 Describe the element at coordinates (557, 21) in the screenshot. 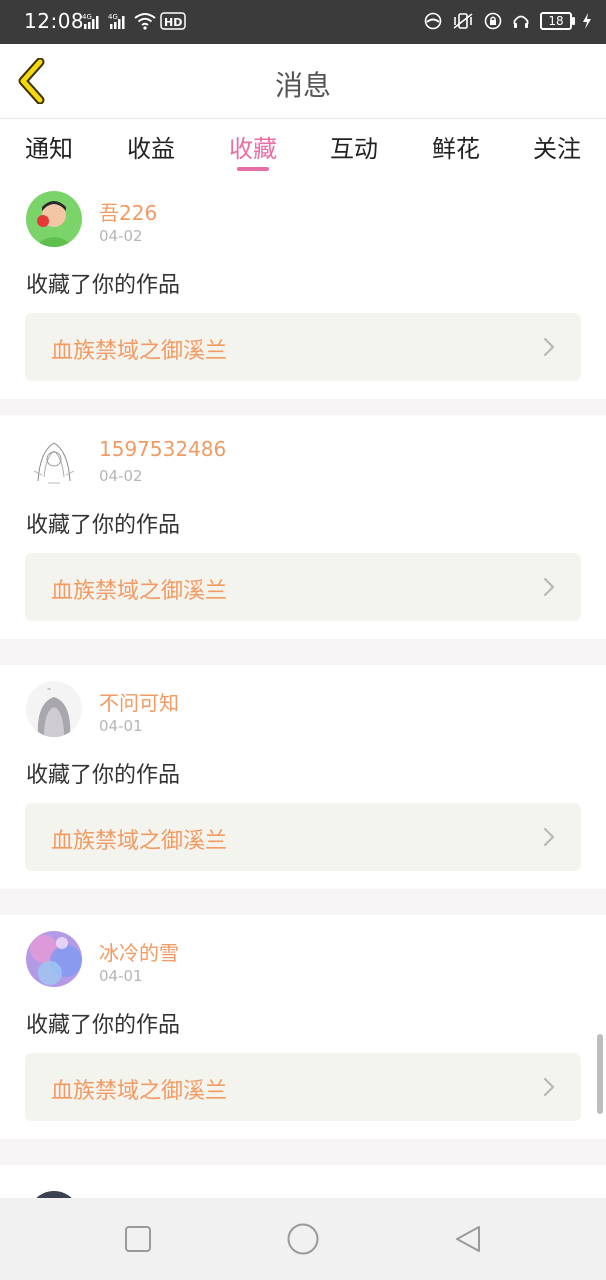

I see `battery-icon: 18` at that location.